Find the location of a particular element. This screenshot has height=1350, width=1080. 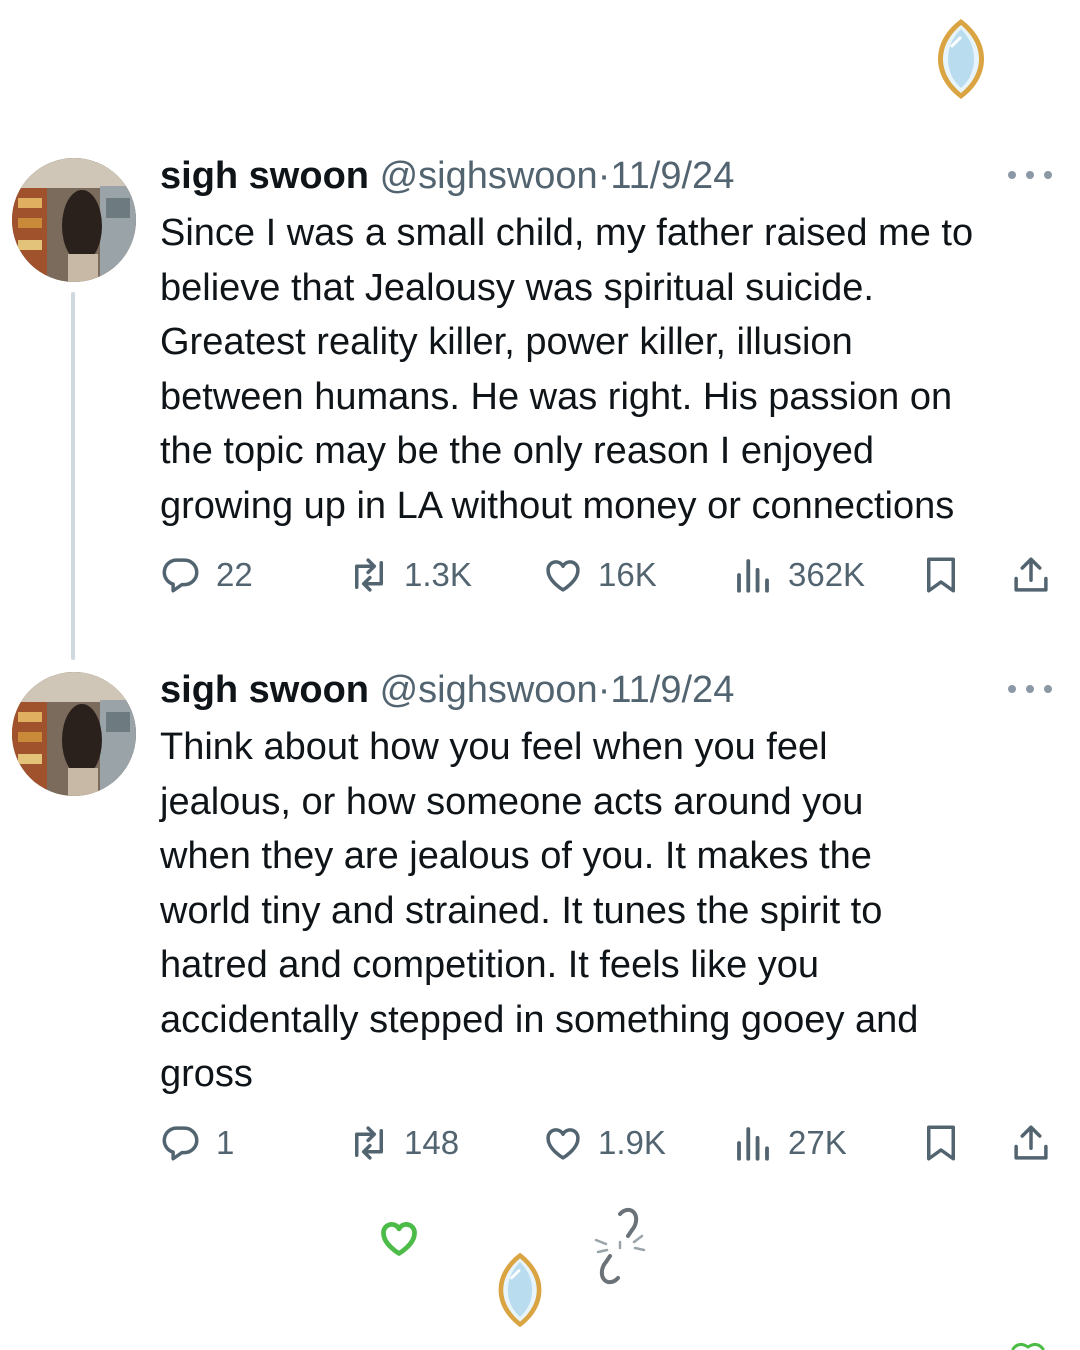

tweet-actions: 1 148 1.9K 27K is located at coordinates (610, 1143).